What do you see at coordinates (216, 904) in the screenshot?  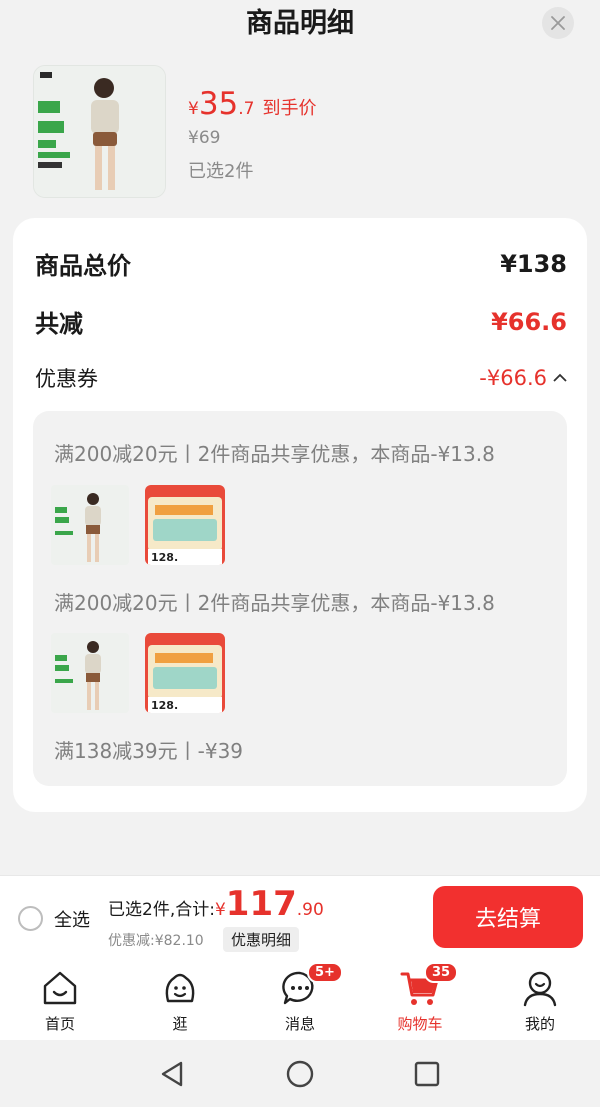 I see `order-total: 已选2件,合计:¥117.90` at bounding box center [216, 904].